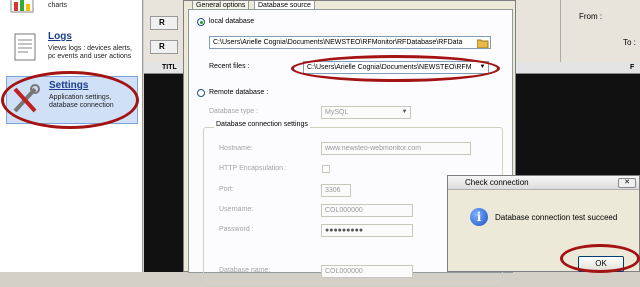 The height and width of the screenshot is (287, 640). Describe the element at coordinates (262, 124) in the screenshot. I see `group-title: Database connection settings` at that location.